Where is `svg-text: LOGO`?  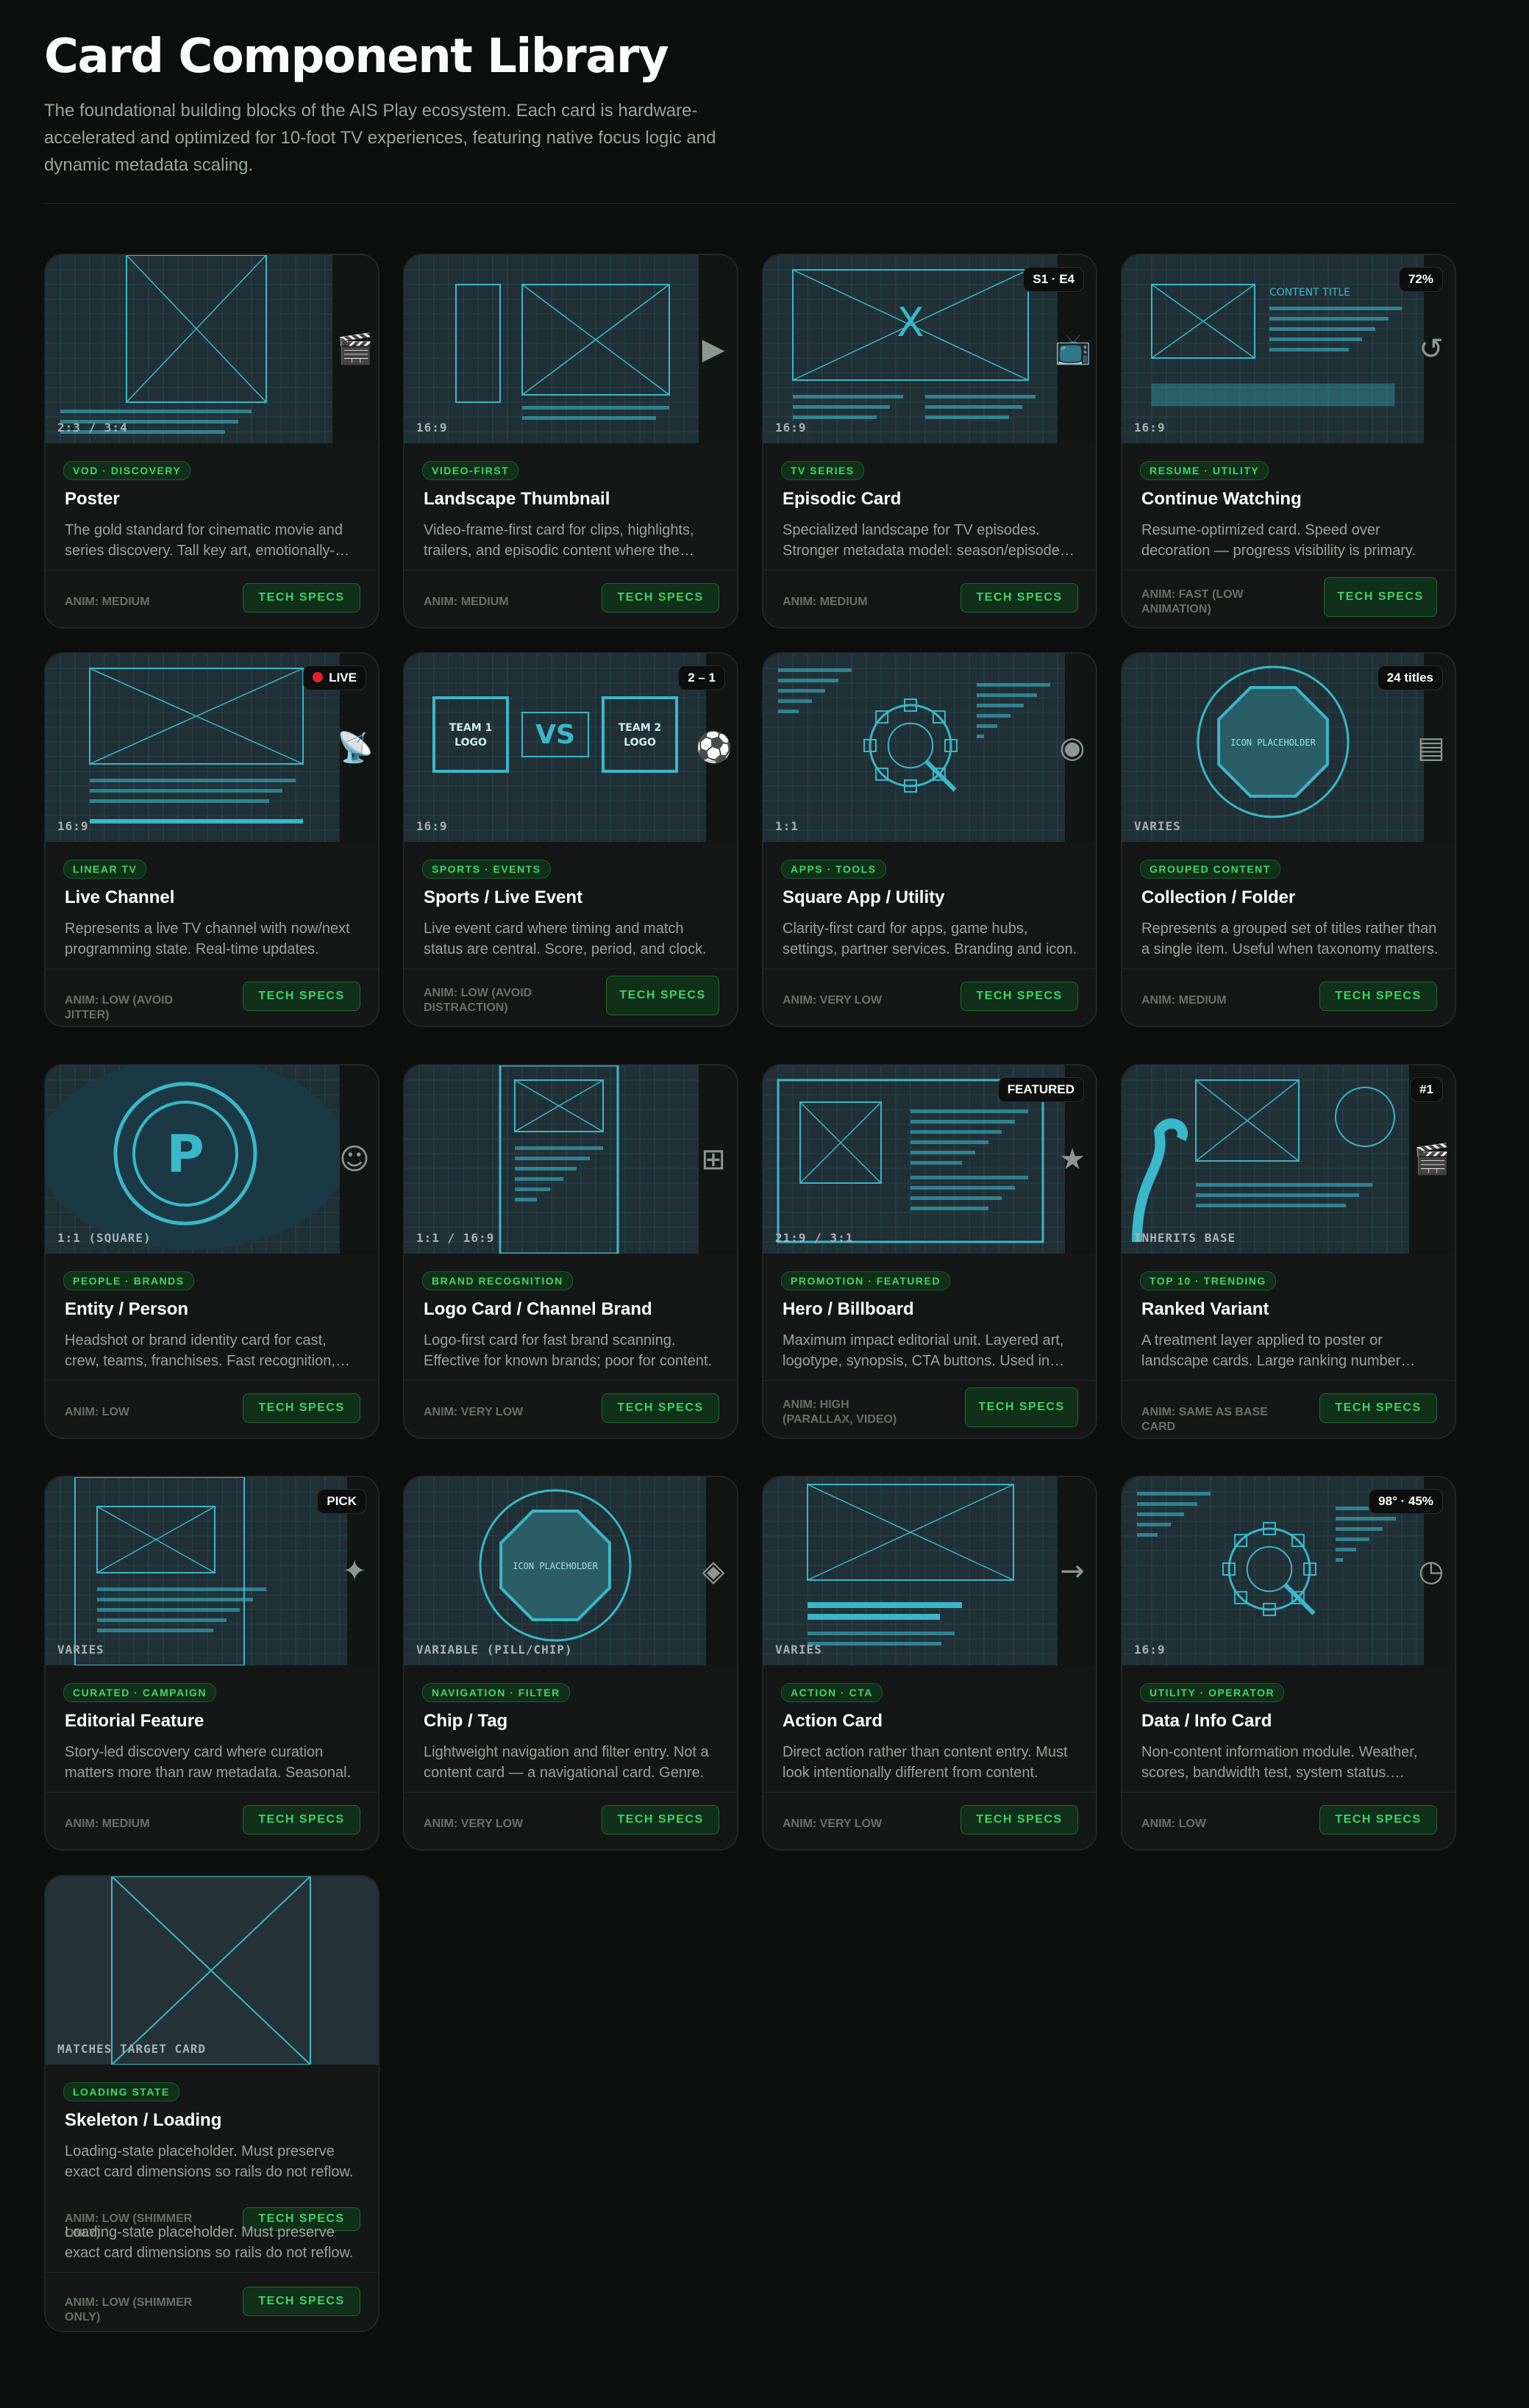
svg-text: LOGO is located at coordinates (640, 743).